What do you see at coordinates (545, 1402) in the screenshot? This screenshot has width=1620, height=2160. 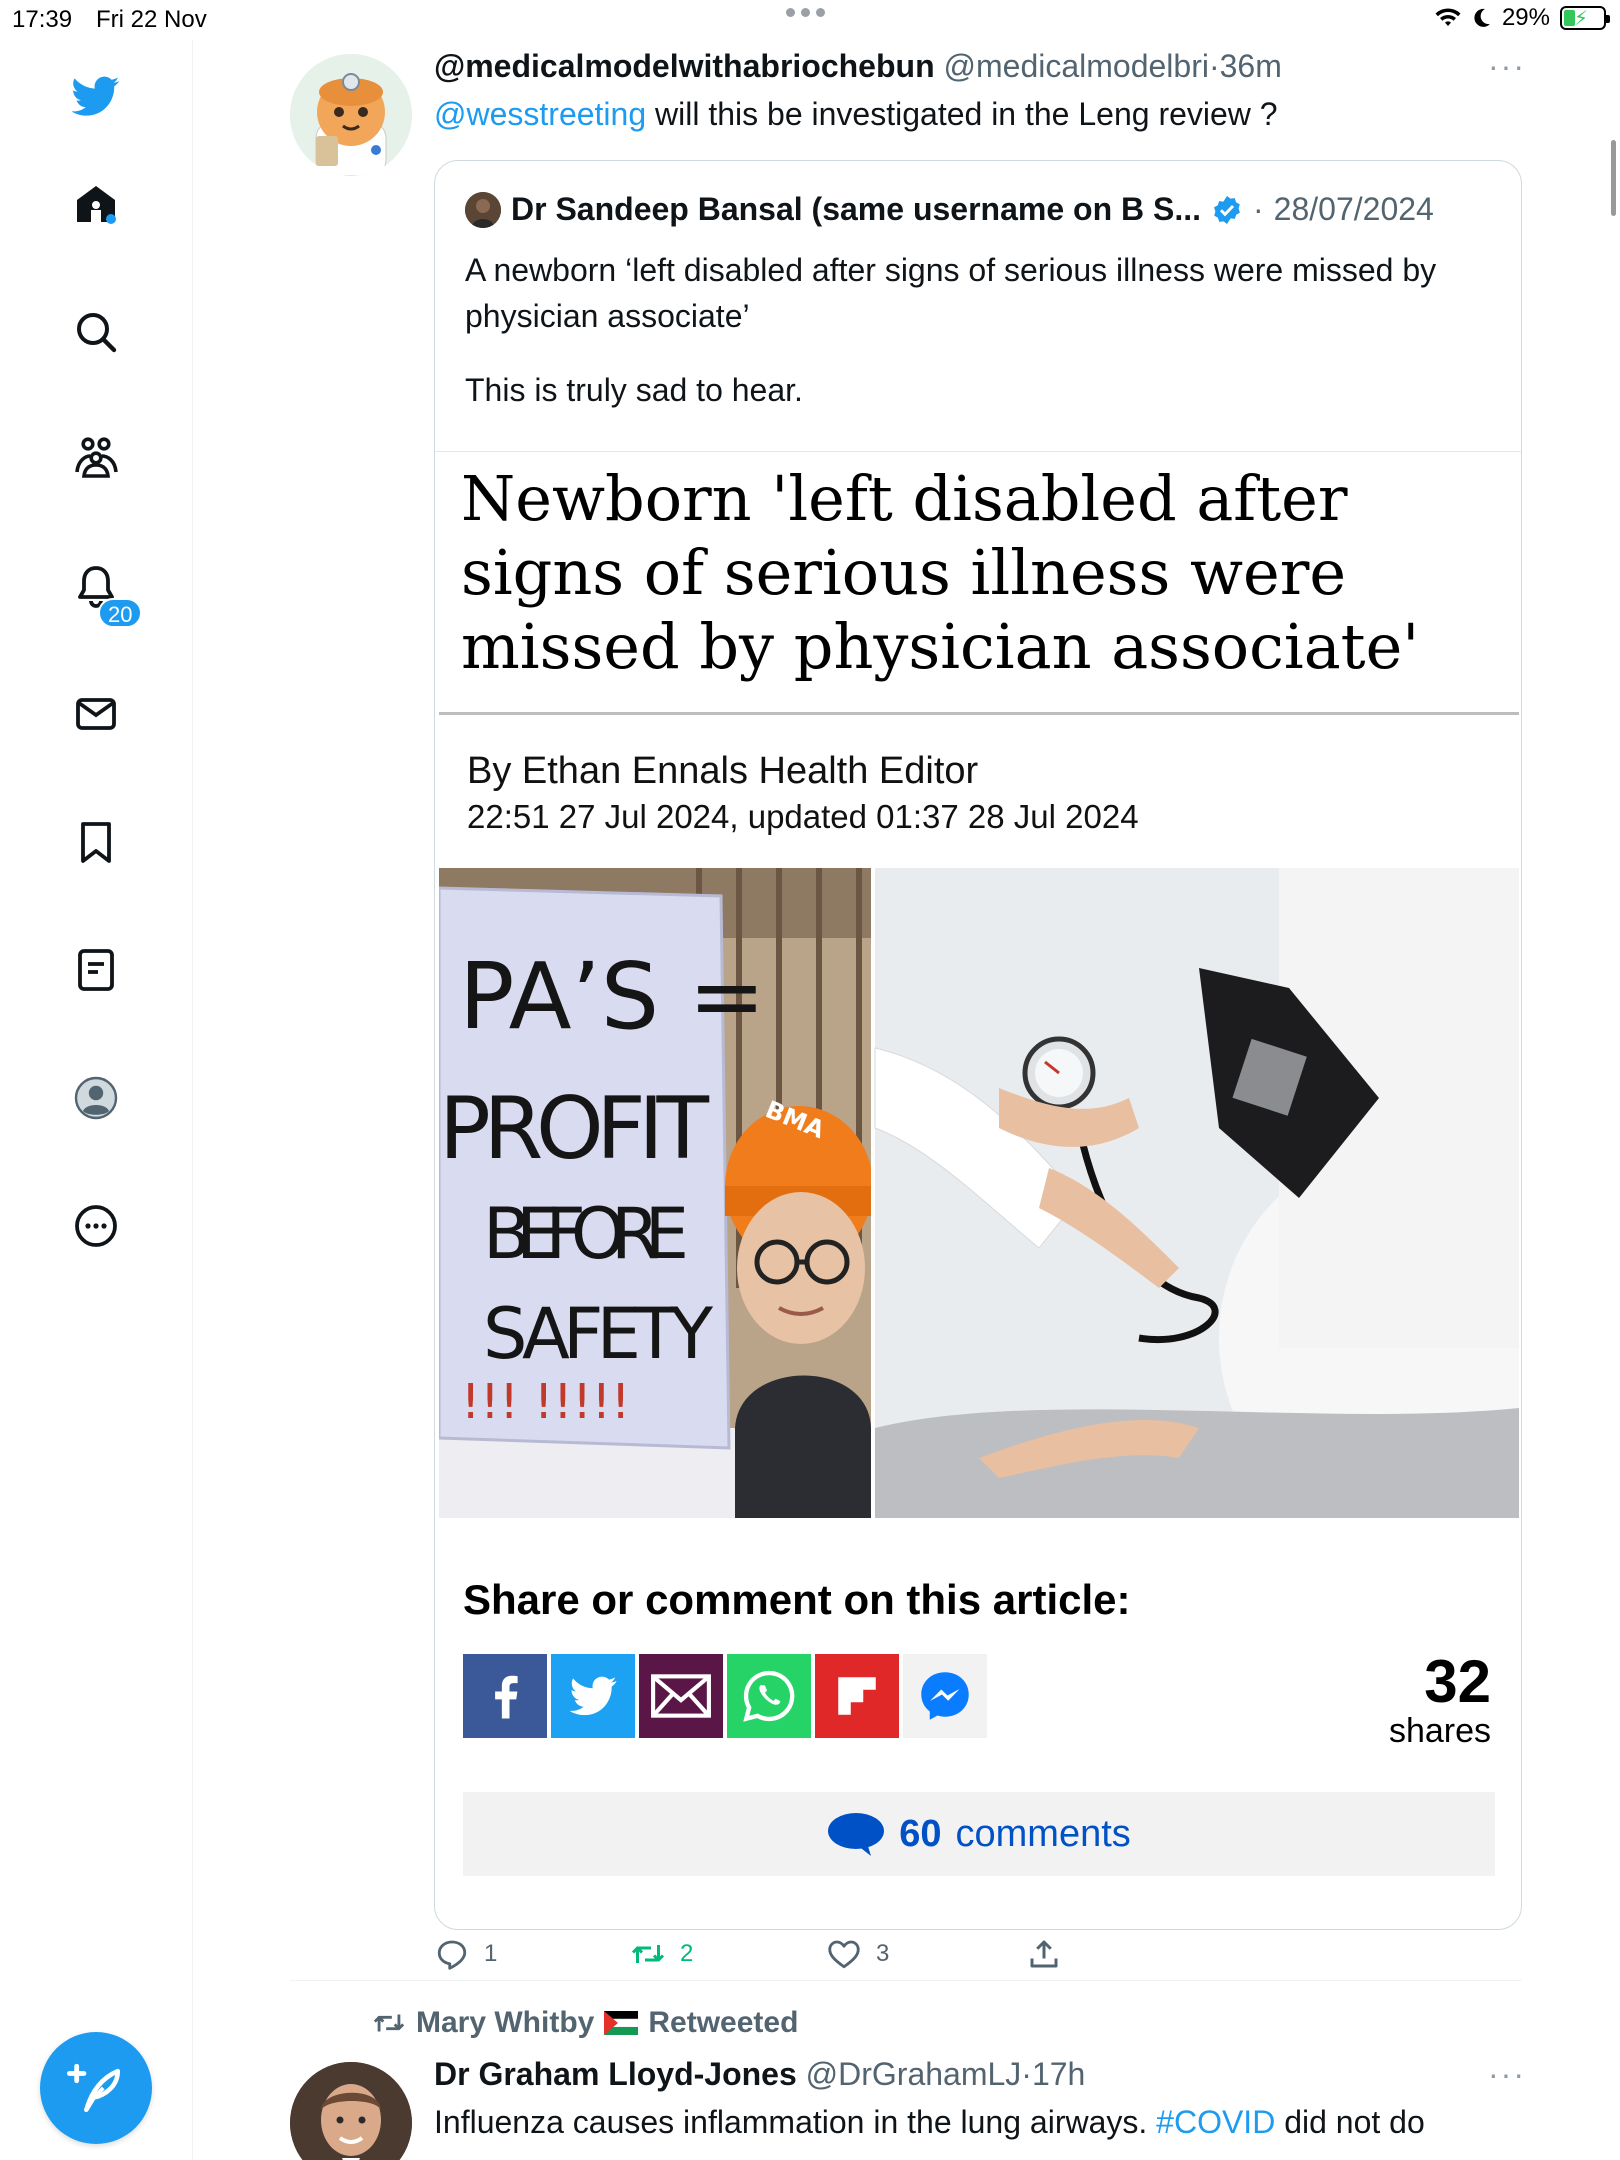 I see `sign-text: !!! !!!!!` at bounding box center [545, 1402].